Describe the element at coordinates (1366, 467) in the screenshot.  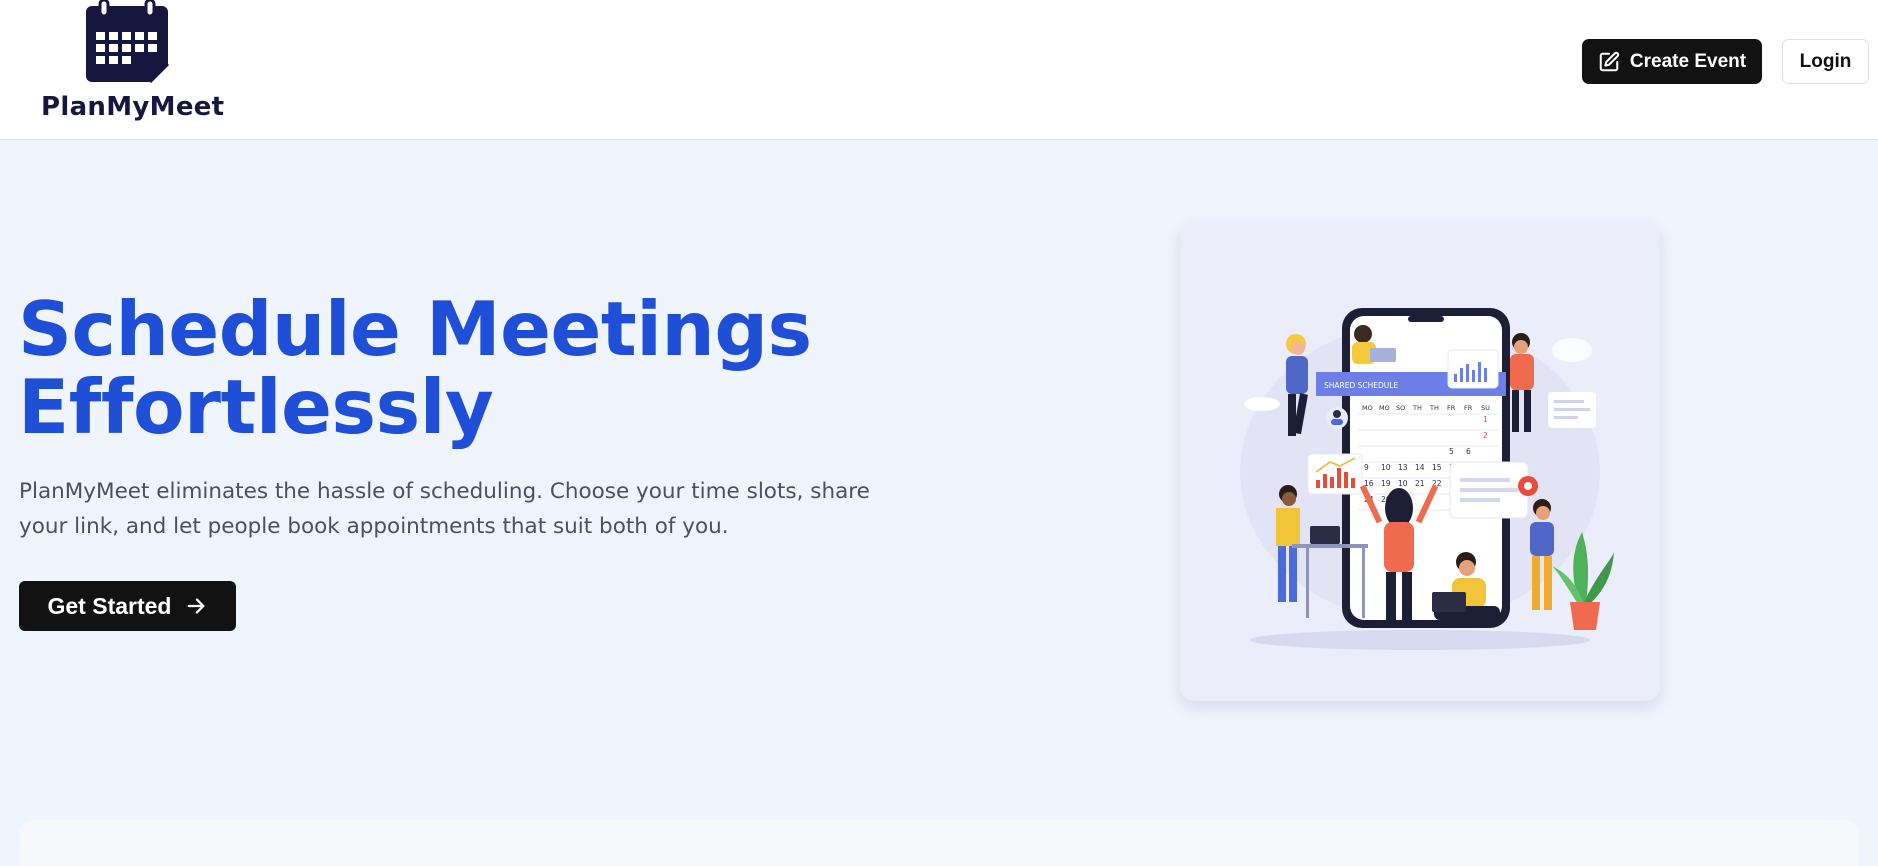
I see `calendar-date: 9` at that location.